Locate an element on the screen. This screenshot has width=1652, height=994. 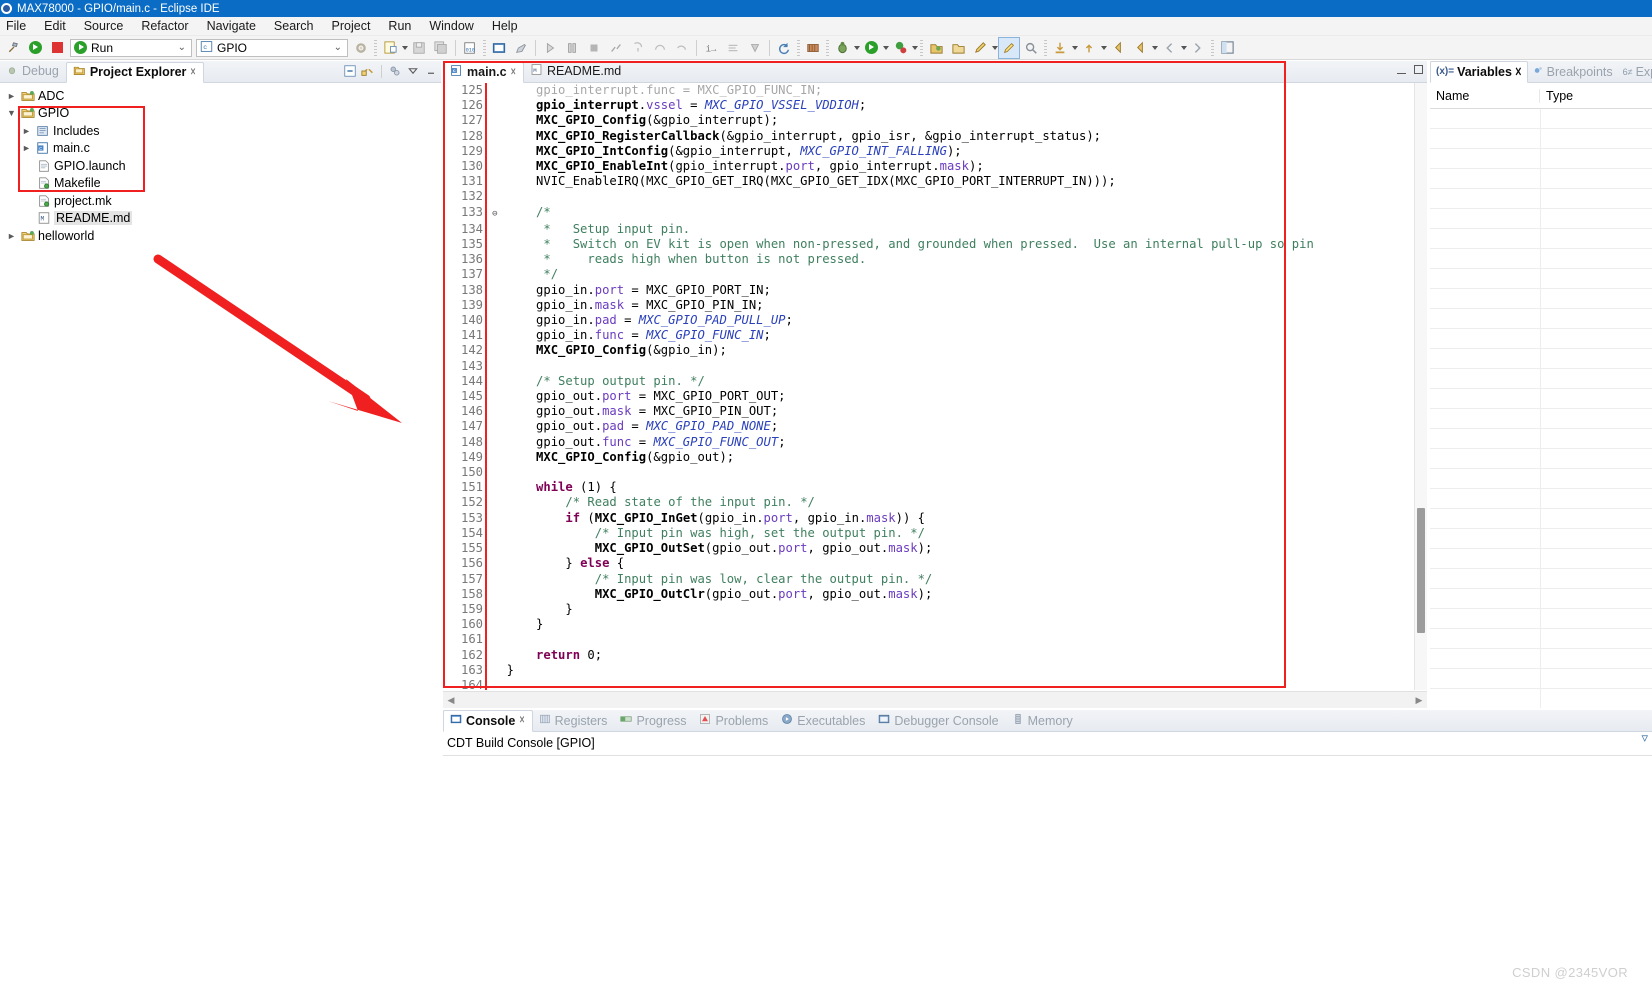
tab-breakpoints: Breakpoints is located at coordinates (1573, 72).